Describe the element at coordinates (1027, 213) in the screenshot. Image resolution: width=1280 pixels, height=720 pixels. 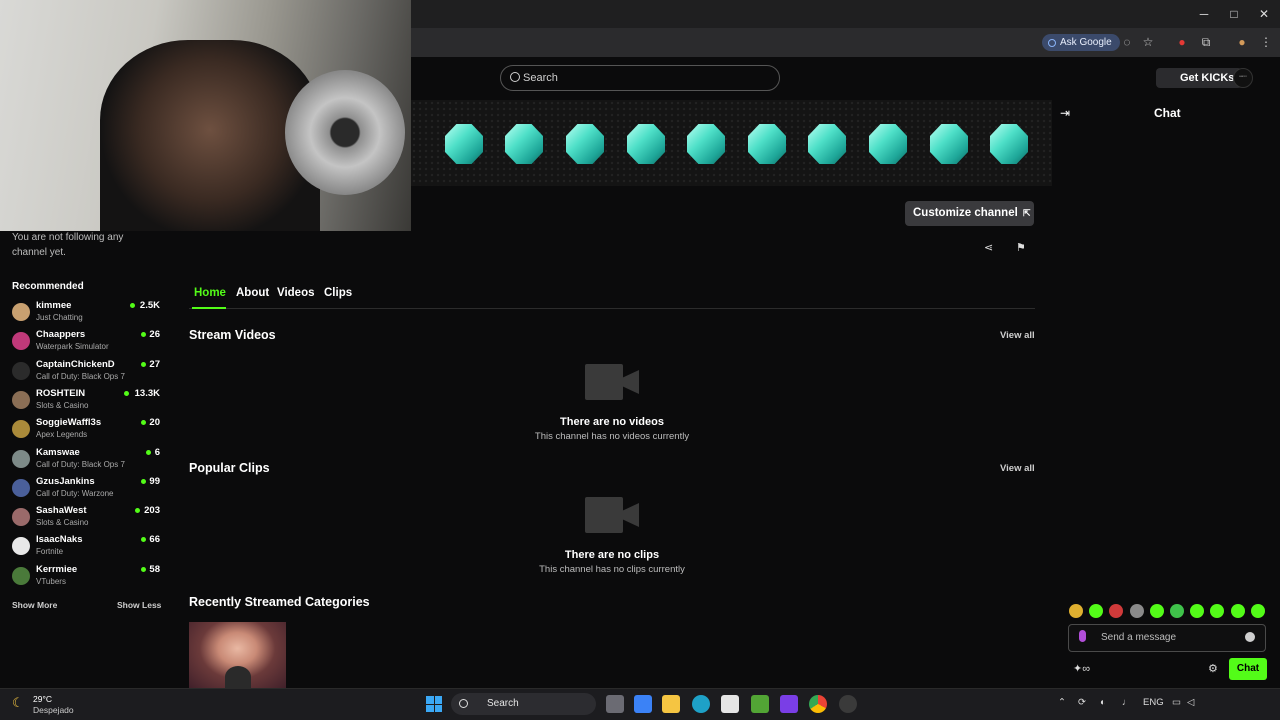
I see `external-link-icon: ⇱` at that location.